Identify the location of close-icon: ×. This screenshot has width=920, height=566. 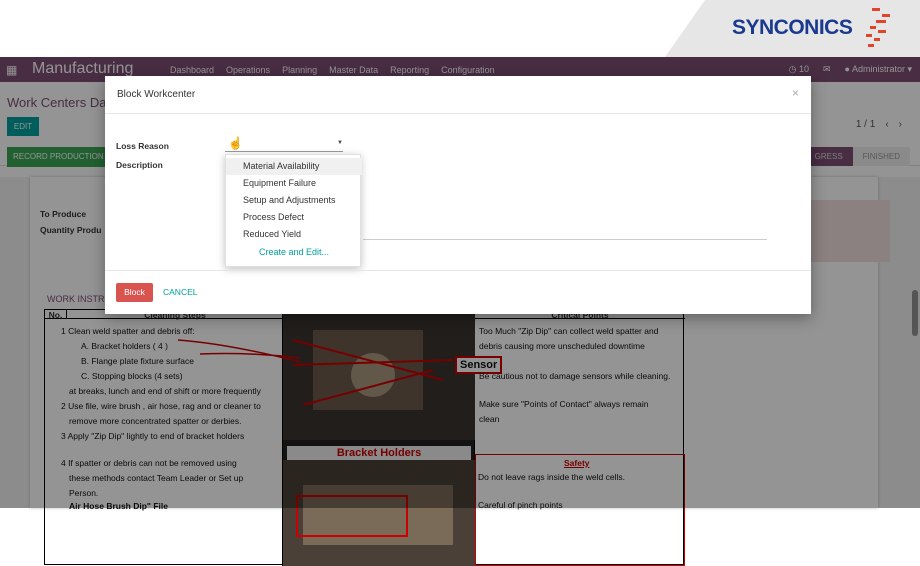
(795, 93).